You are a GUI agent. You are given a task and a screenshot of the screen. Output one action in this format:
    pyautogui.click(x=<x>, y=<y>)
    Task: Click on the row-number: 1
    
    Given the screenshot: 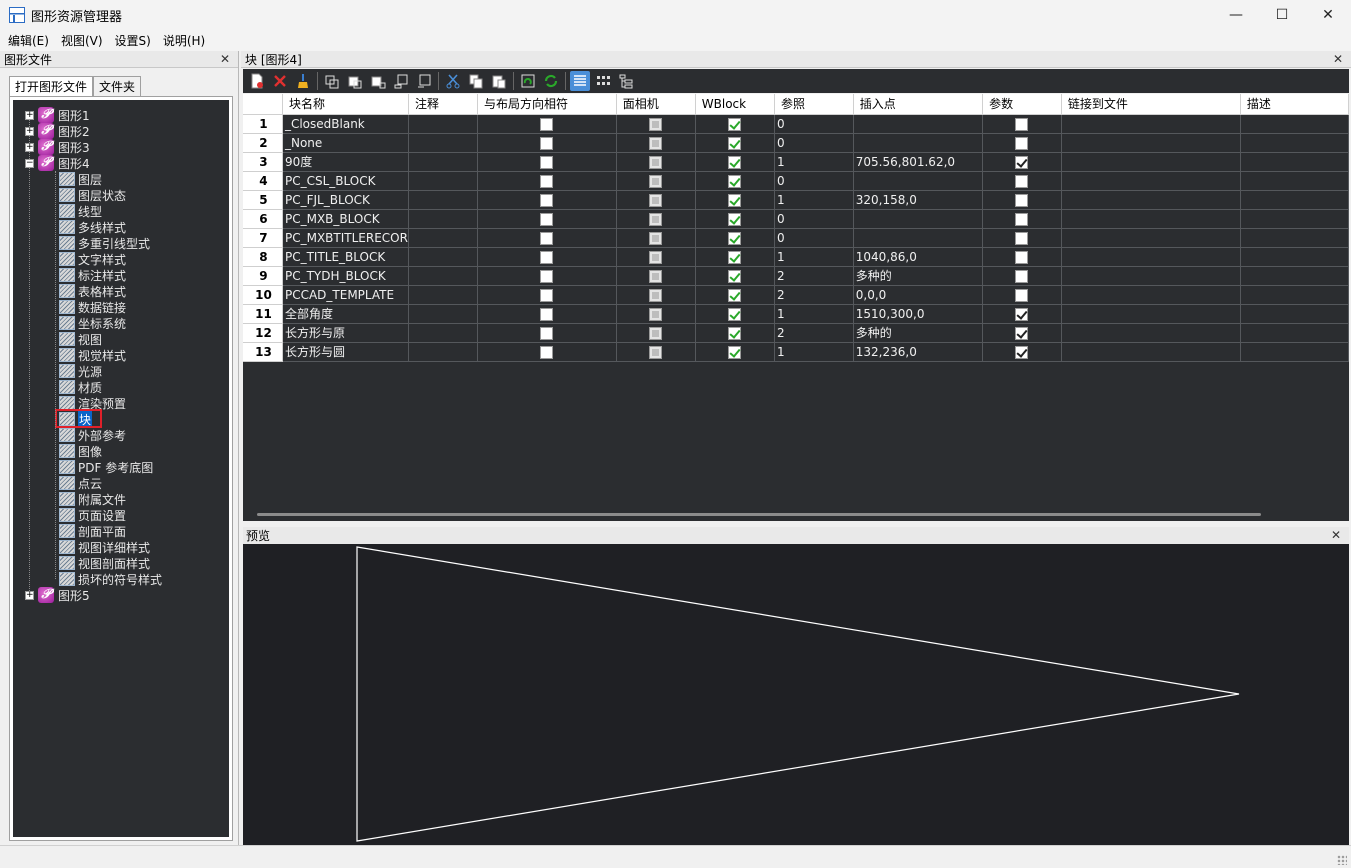 What is the action you would take?
    pyautogui.click(x=263, y=124)
    